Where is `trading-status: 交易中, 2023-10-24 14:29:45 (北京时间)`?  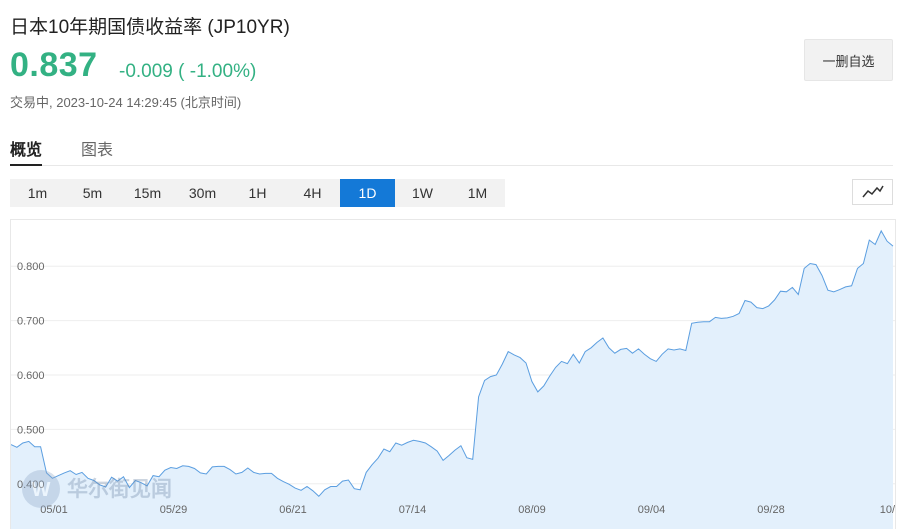
trading-status: 交易中, 2023-10-24 14:29:45 (北京时间) is located at coordinates (126, 102).